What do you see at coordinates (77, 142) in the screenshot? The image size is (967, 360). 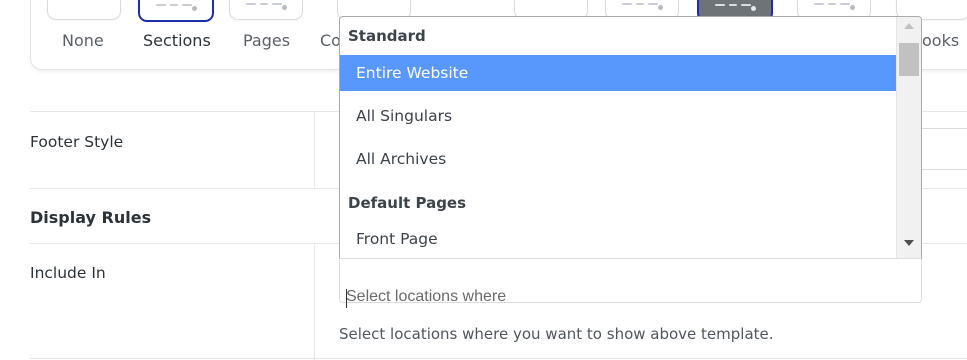 I see `footer-style-label: Footer Style` at bounding box center [77, 142].